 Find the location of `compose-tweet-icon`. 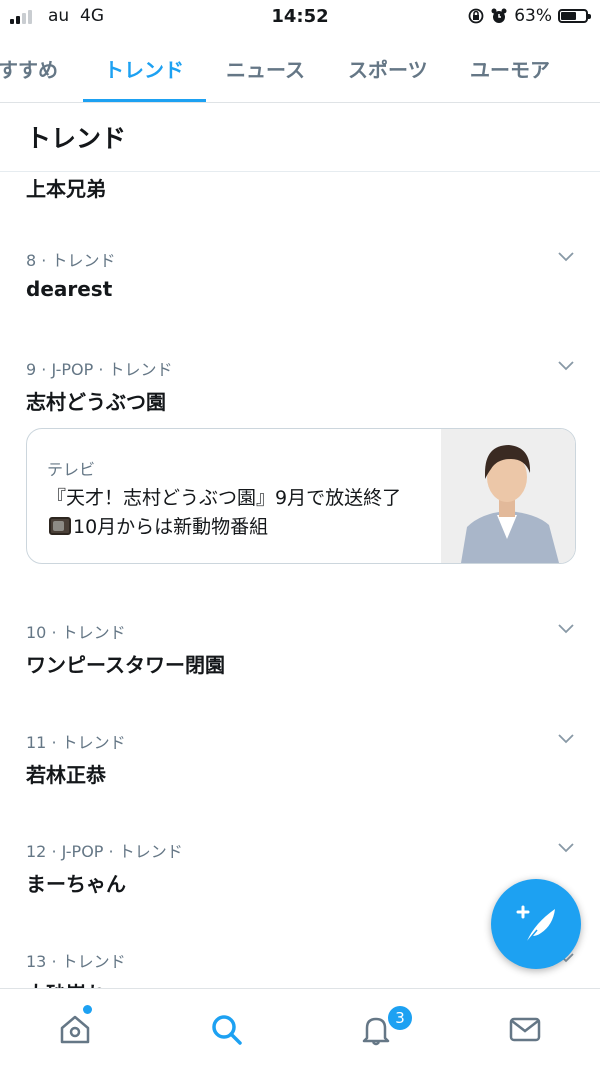

compose-tweet-icon is located at coordinates (535, 924).